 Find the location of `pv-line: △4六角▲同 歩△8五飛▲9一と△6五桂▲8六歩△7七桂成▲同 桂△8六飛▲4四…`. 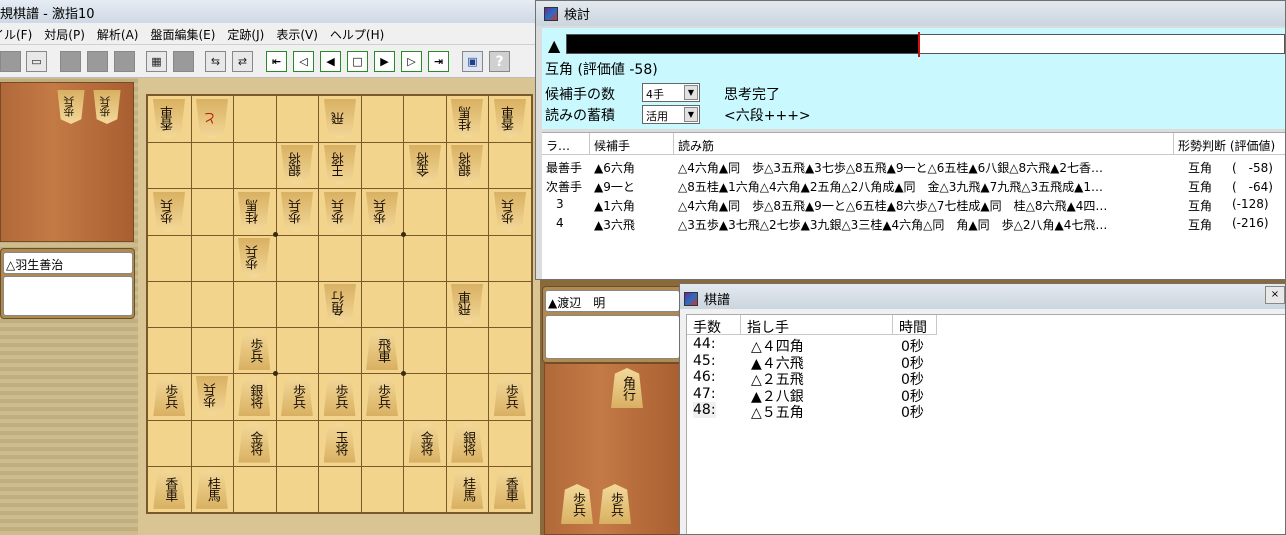

pv-line: △4六角▲同 歩△8五飛▲9一と△6五桂▲8六歩△7七桂成▲同 桂△8六飛▲4四… is located at coordinates (893, 206).